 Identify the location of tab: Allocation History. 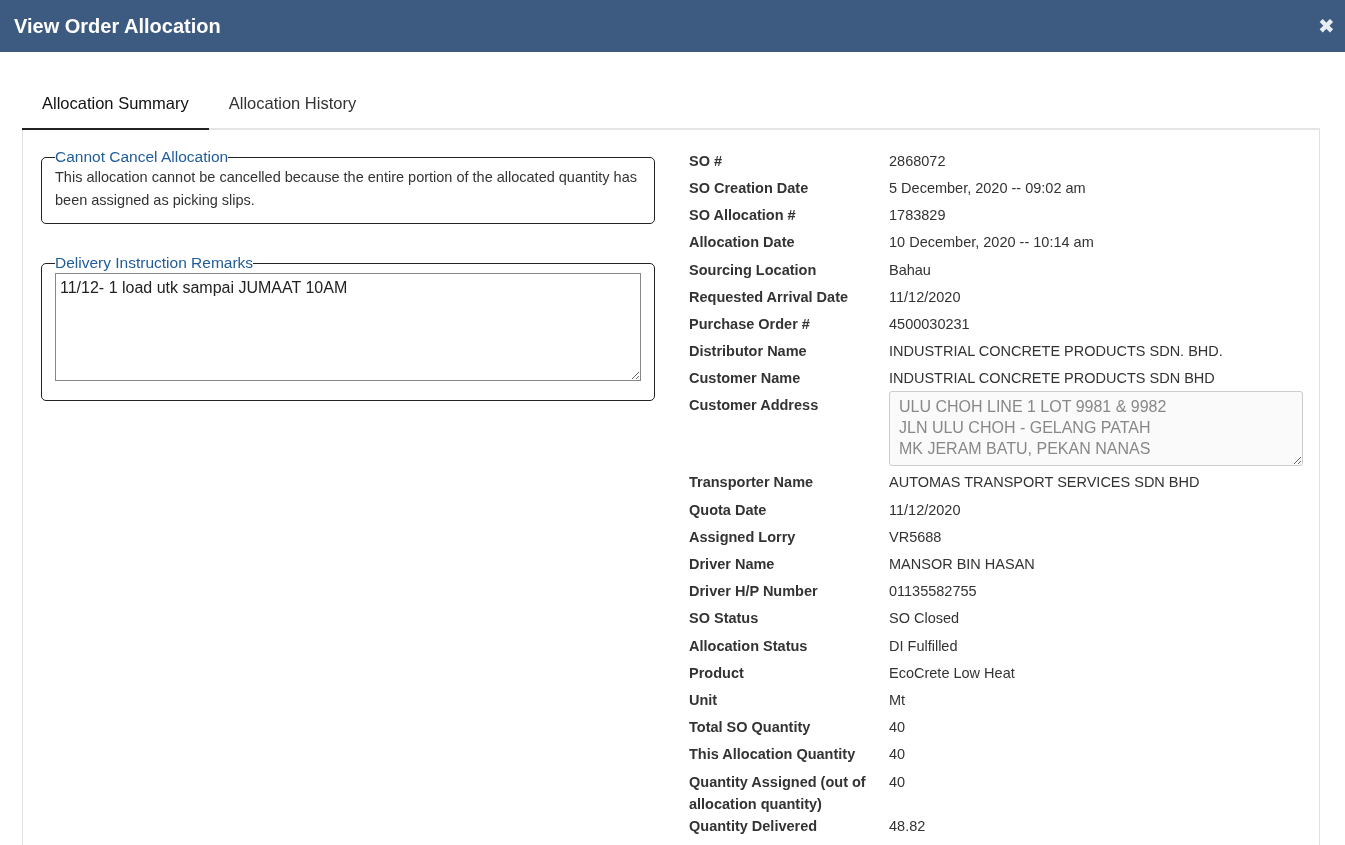
(292, 104).